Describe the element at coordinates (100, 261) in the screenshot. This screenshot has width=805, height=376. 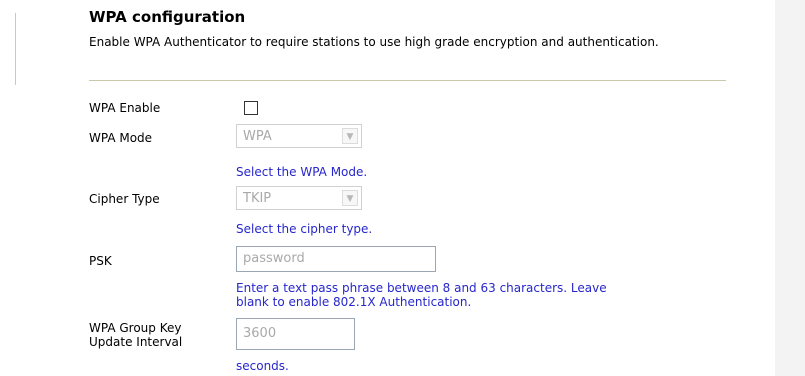
I see `psk-label: PSK` at that location.